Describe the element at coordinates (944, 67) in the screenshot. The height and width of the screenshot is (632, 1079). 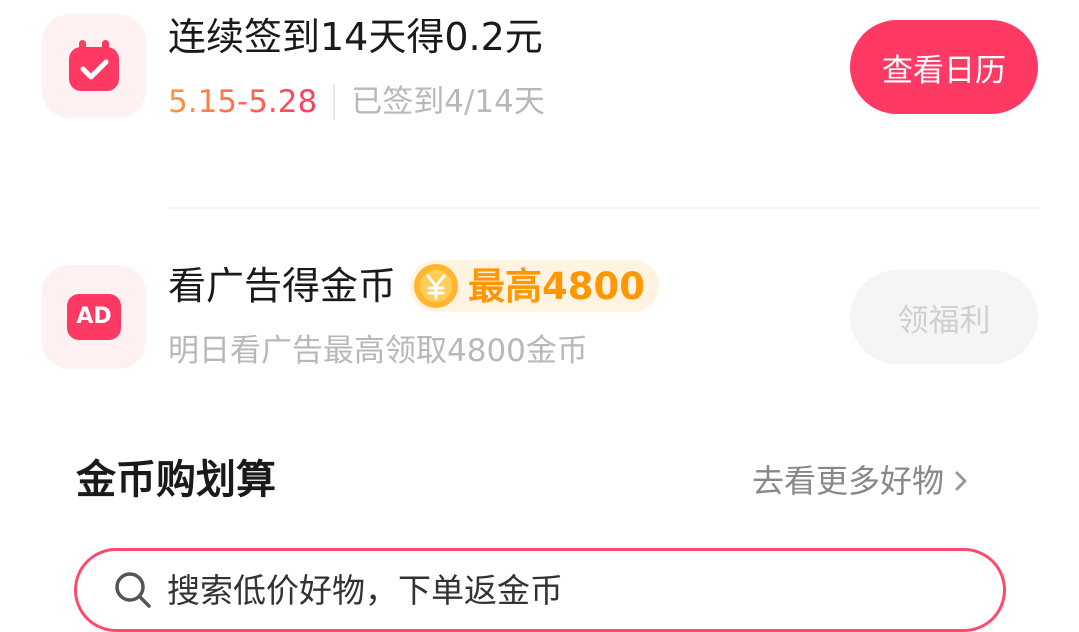
I see `view-calendar-button: 查看日历` at that location.